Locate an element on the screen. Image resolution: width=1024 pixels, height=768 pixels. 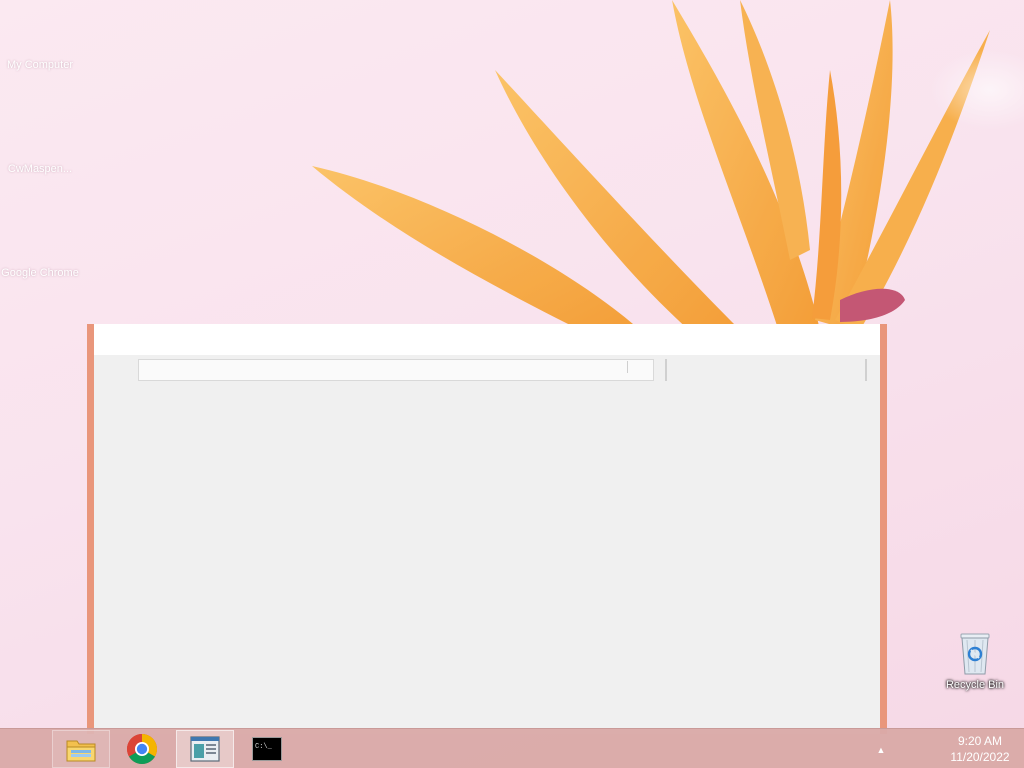
taskbar-command-prompt-button: C:\_ is located at coordinates (267, 749).